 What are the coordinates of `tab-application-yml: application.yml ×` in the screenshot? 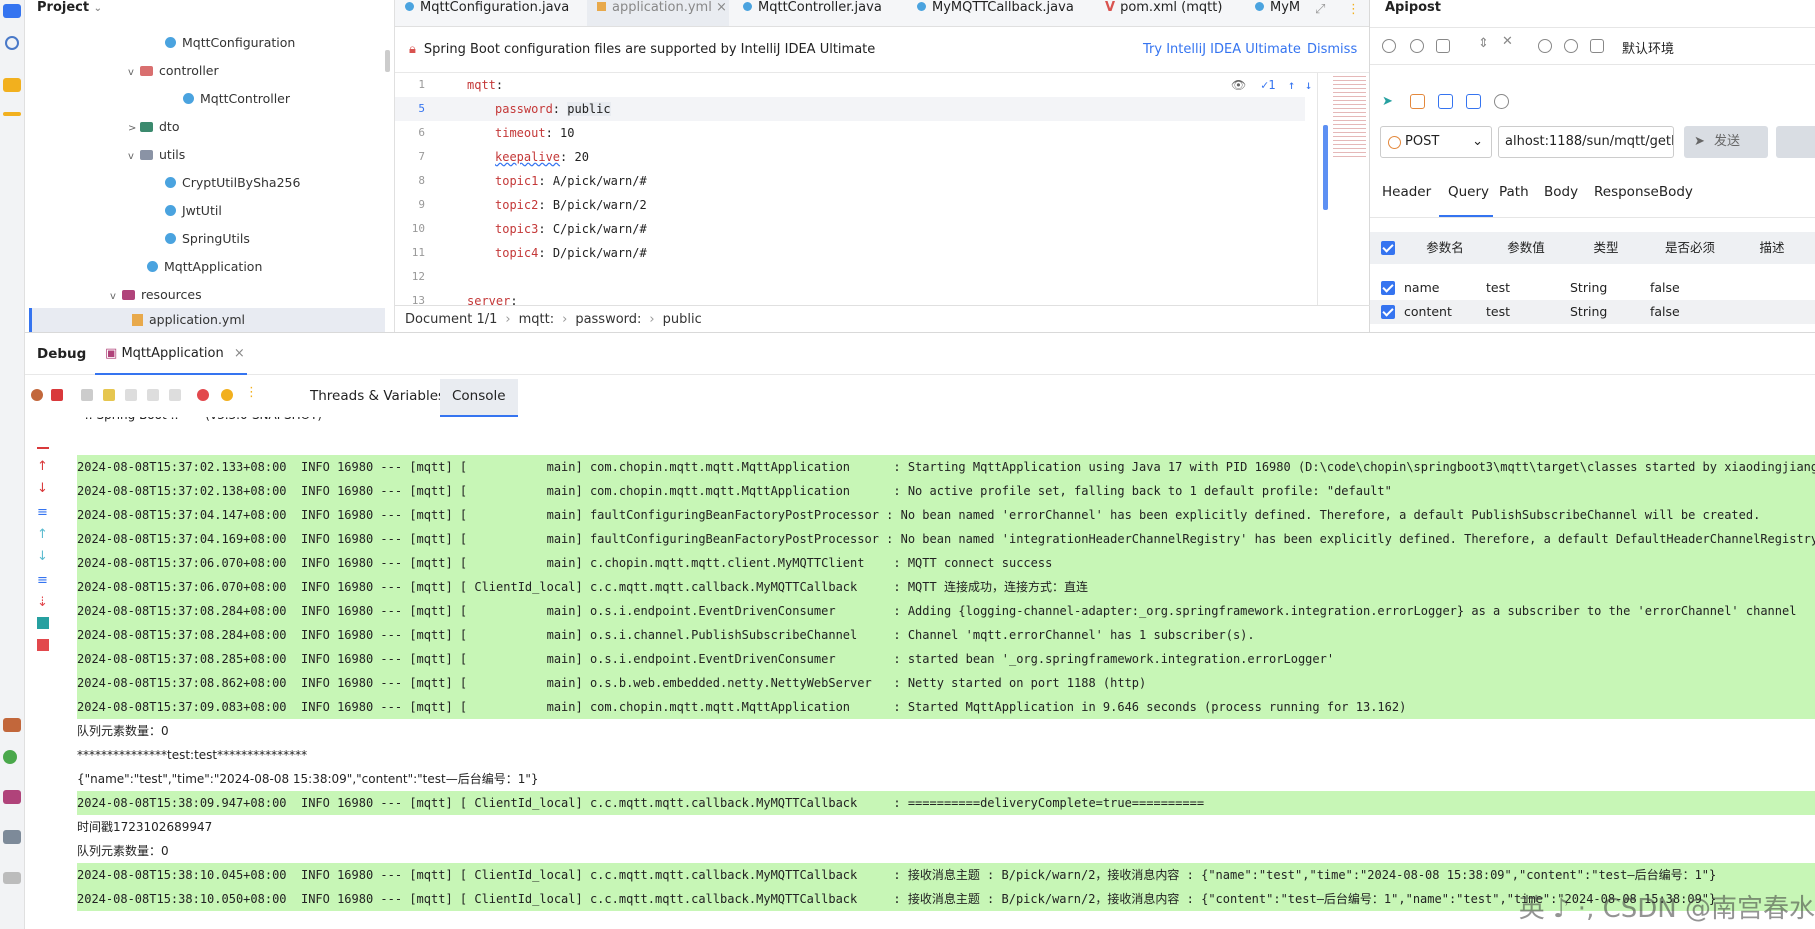 It's located at (658, 13).